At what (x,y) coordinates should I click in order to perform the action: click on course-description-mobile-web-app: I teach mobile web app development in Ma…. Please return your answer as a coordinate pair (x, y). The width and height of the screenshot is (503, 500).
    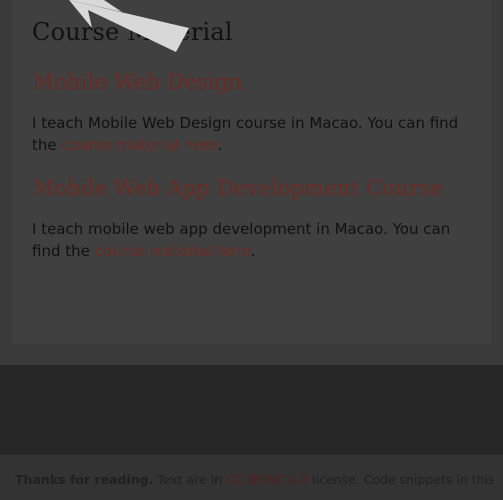
    Looking at the image, I should click on (241, 240).